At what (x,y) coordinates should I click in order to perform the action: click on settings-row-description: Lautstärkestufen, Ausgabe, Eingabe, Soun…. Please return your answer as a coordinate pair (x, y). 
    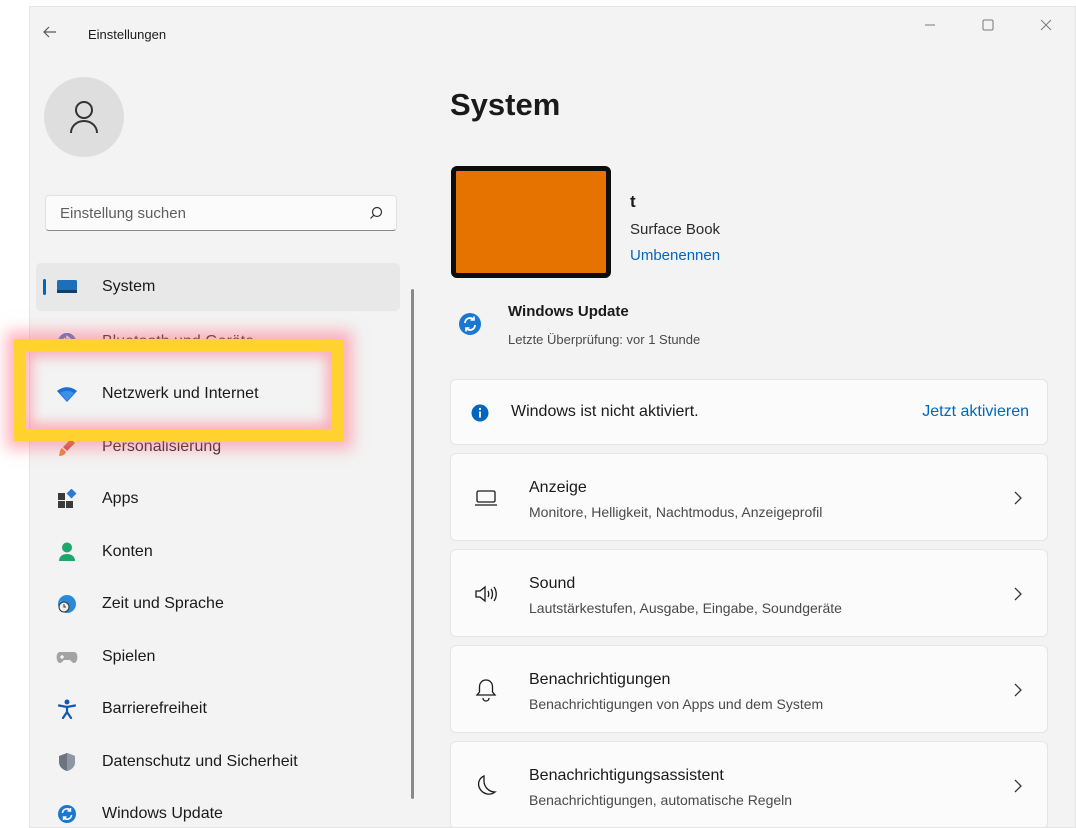
    Looking at the image, I should click on (685, 608).